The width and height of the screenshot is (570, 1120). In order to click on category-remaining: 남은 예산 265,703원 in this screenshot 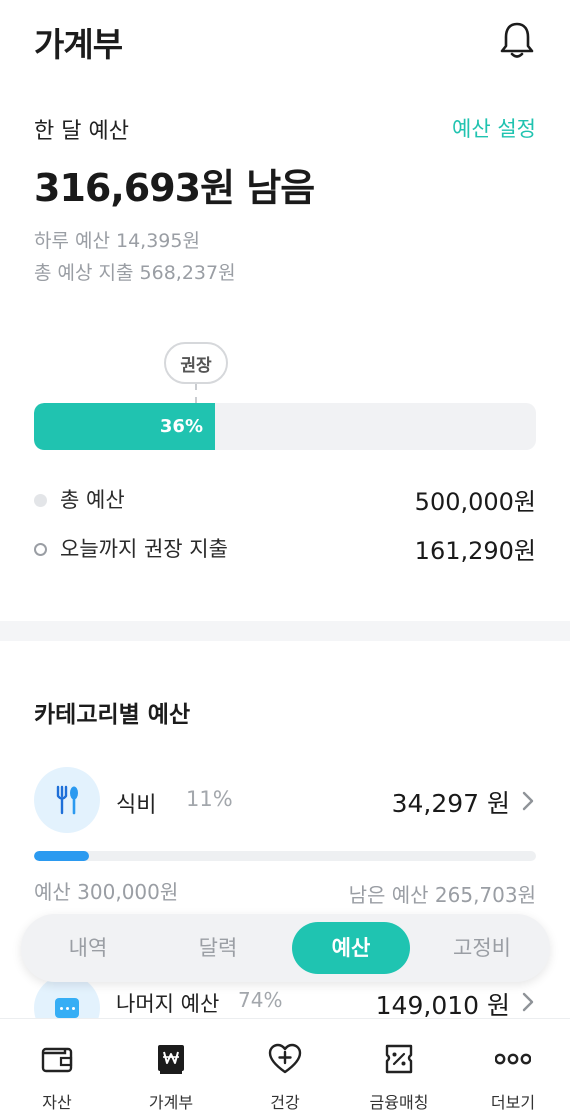, I will do `click(442, 895)`.